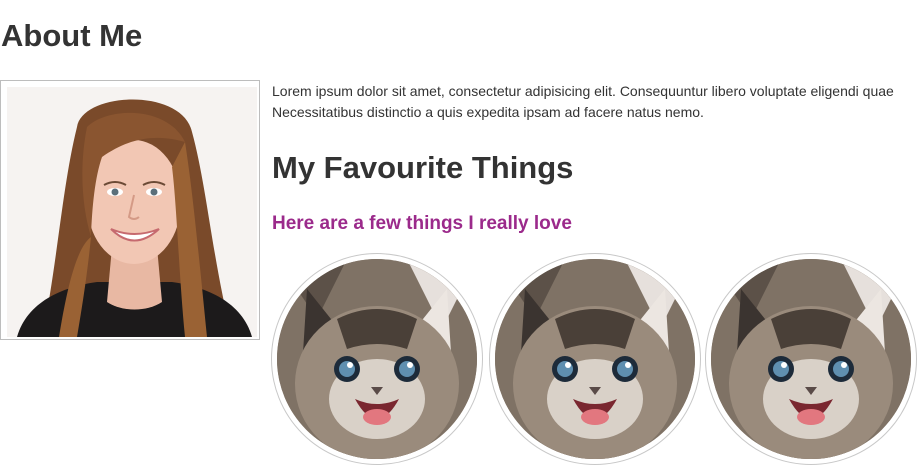 The height and width of the screenshot is (475, 917). I want to click on portrait-image, so click(132, 212).